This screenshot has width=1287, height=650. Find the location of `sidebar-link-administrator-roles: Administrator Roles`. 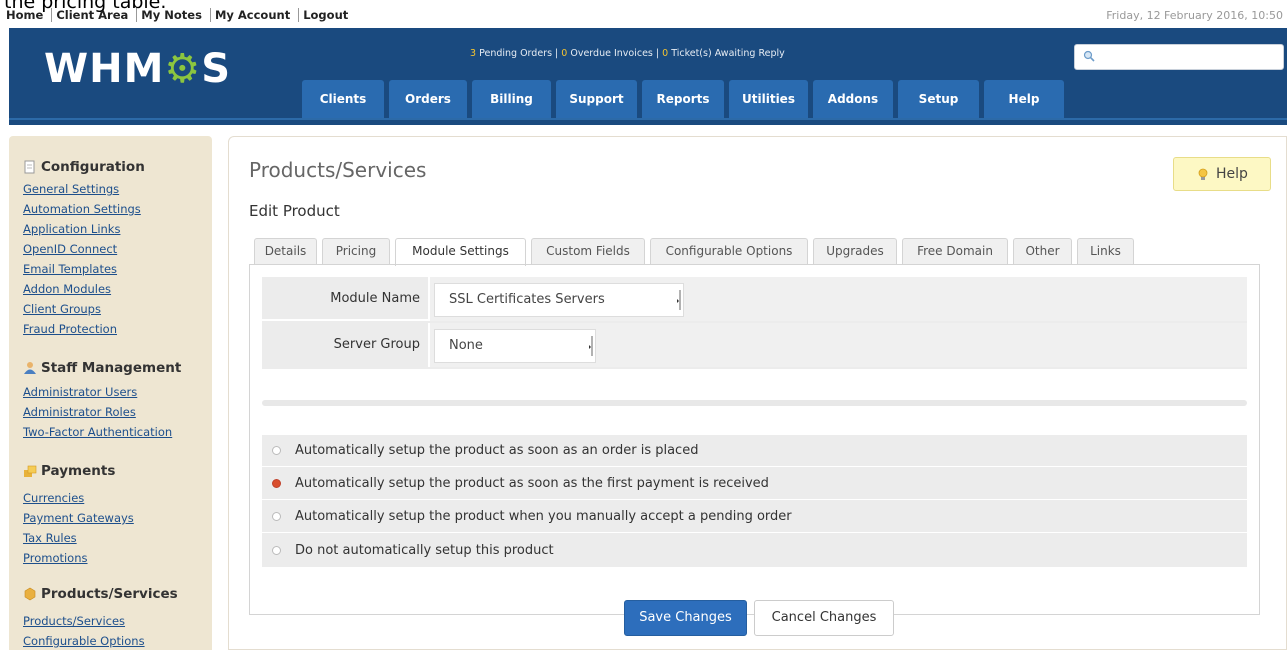

sidebar-link-administrator-roles: Administrator Roles is located at coordinates (102, 412).